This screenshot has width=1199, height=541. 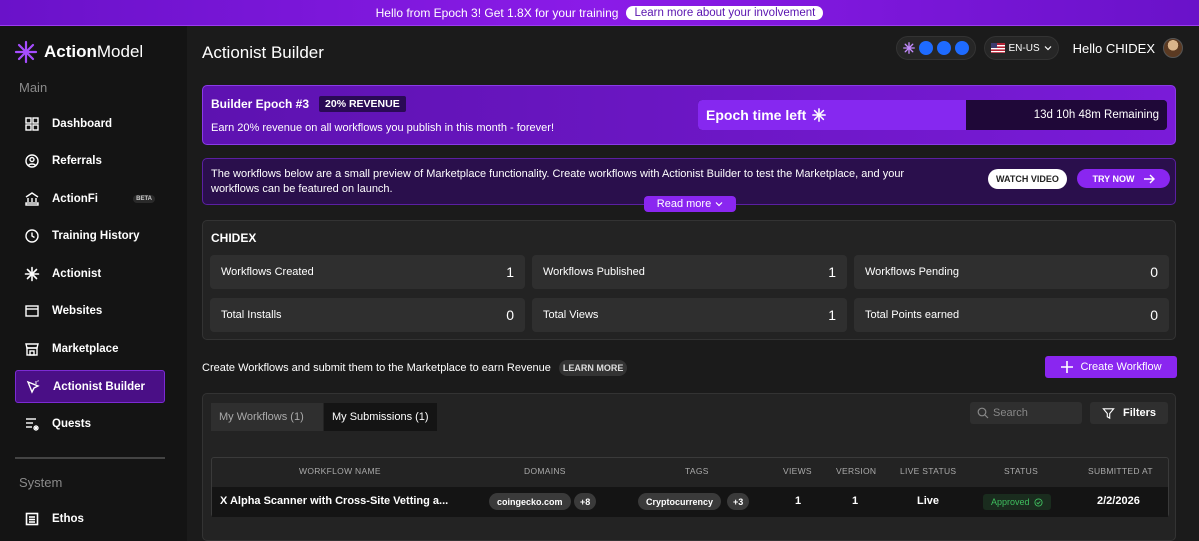 What do you see at coordinates (251, 315) in the screenshot?
I see `stat-label: Total Installs` at bounding box center [251, 315].